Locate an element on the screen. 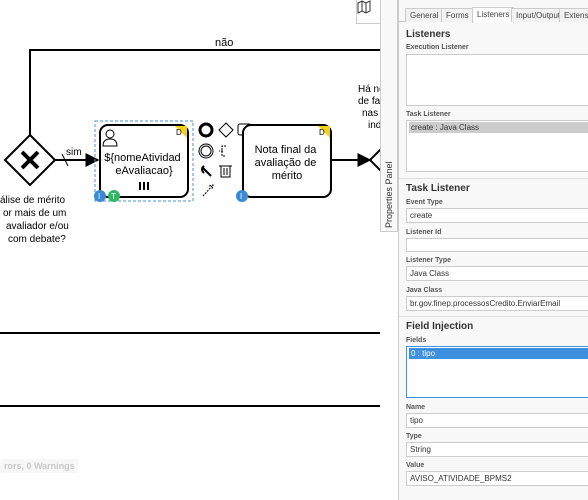 This screenshot has height=500, width=588. minimap-button is located at coordinates (368, 12).